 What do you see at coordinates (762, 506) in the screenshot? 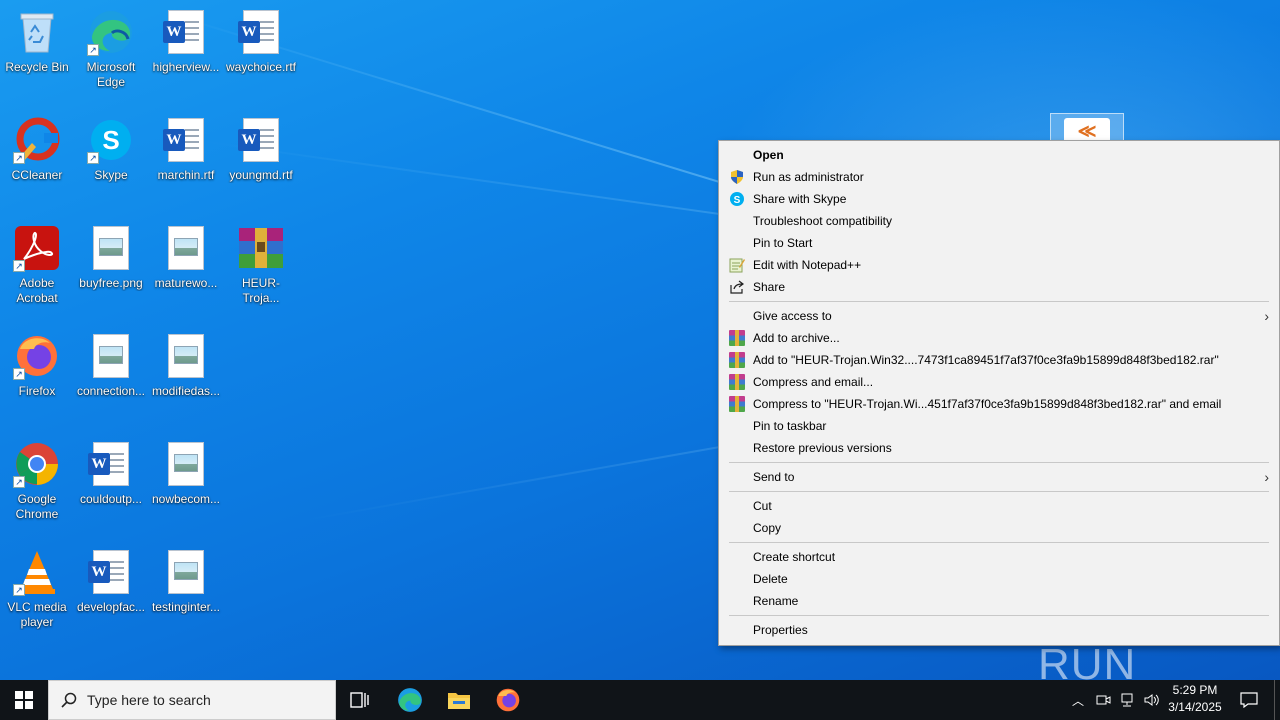
I see `menu-item-label: Cut` at bounding box center [762, 506].